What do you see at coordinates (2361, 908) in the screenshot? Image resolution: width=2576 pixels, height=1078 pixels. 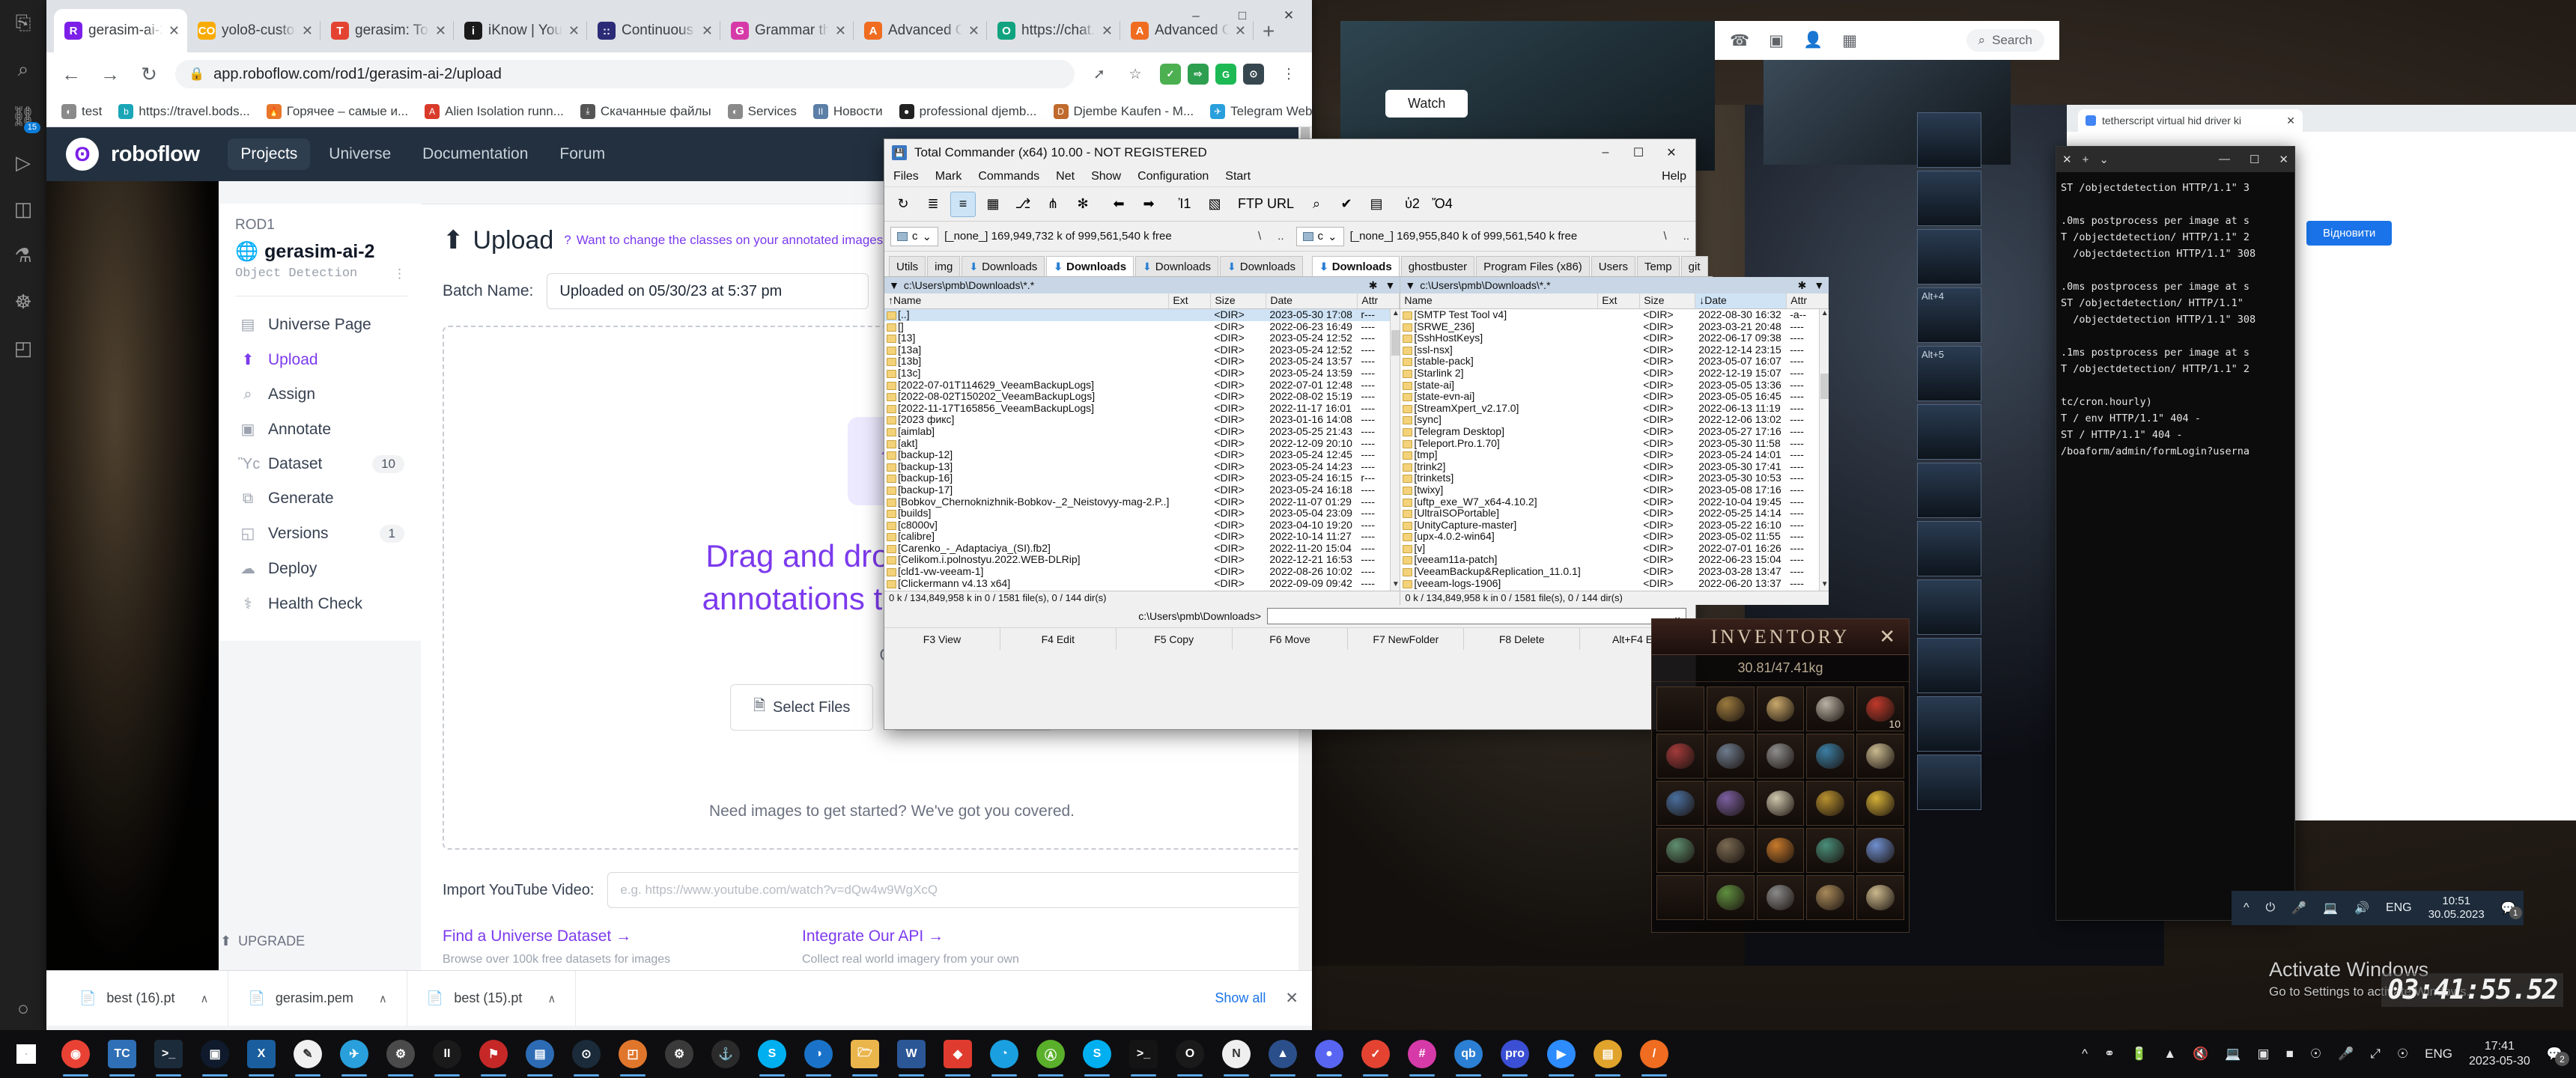 I see `volume-icon: 🔊` at bounding box center [2361, 908].